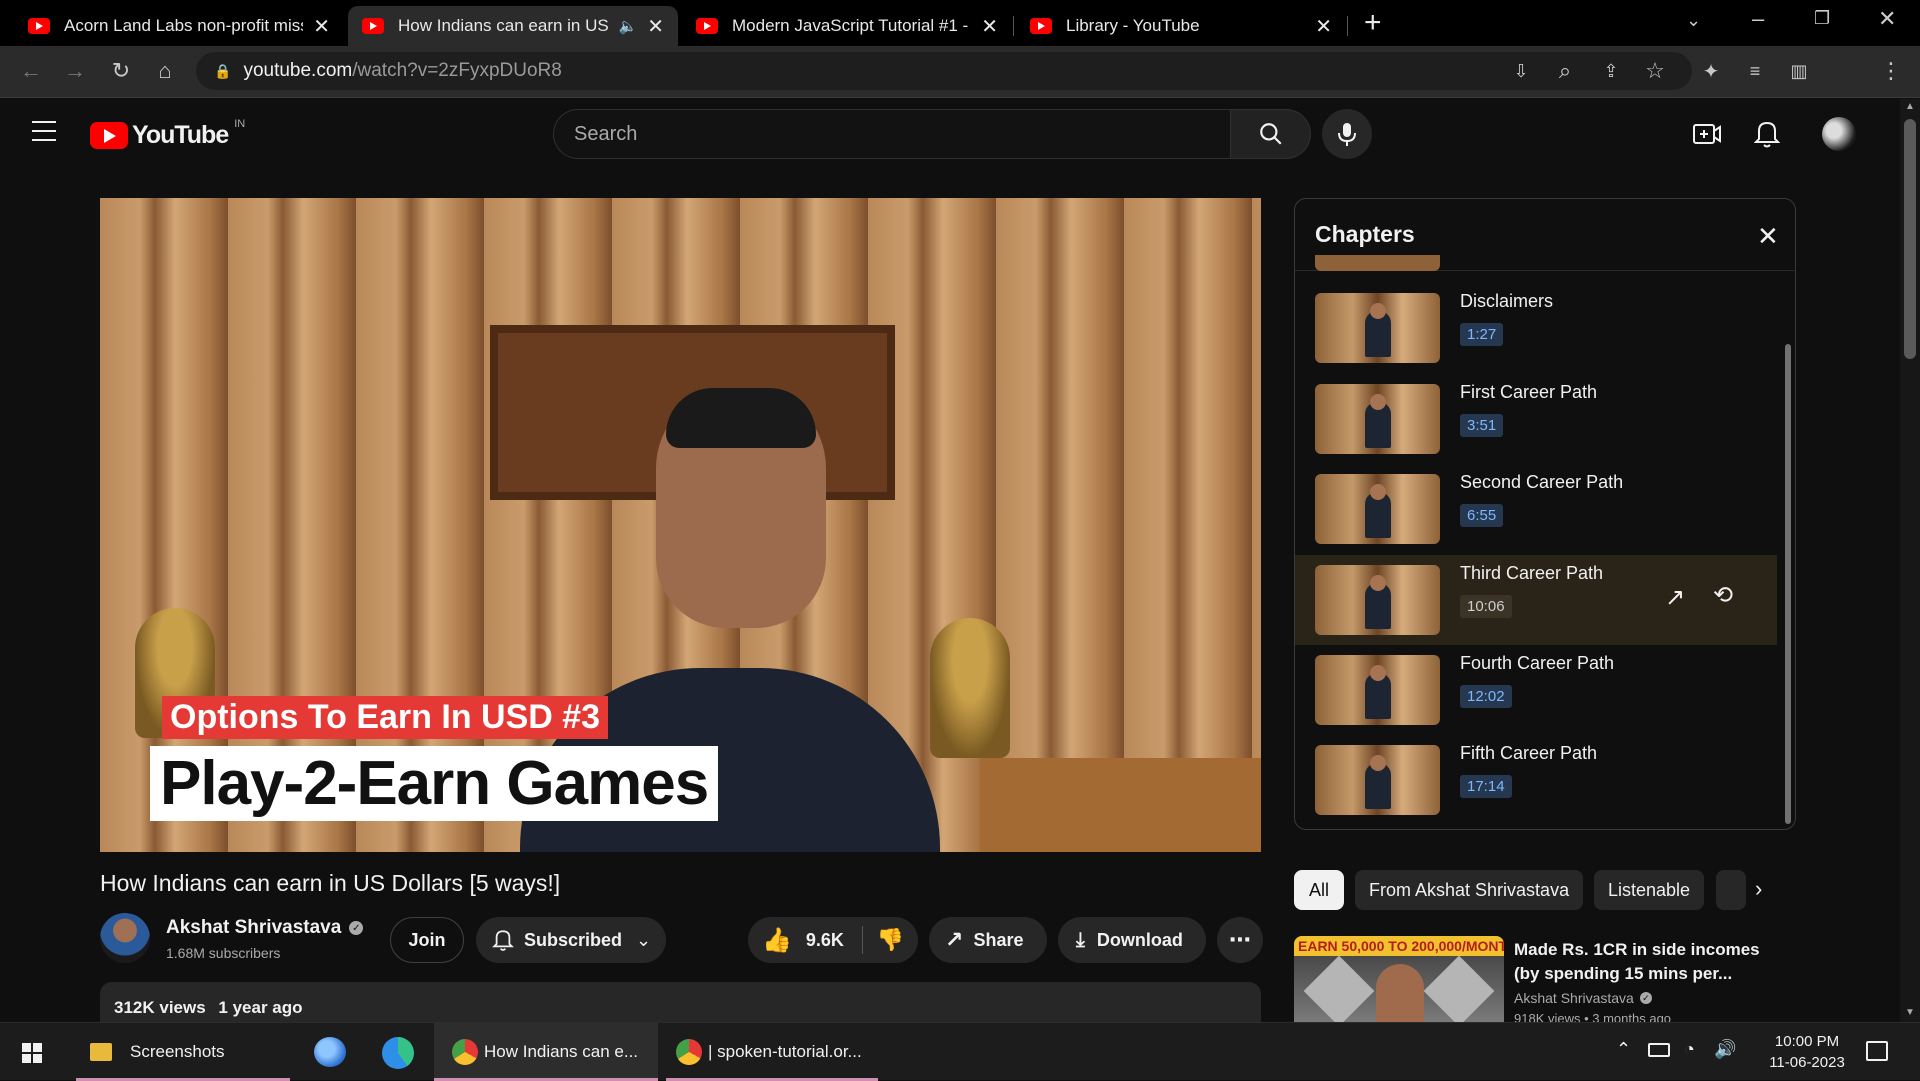 The width and height of the screenshot is (1920, 1081). I want to click on wifi-icon: ◔, so click(1689, 1049).